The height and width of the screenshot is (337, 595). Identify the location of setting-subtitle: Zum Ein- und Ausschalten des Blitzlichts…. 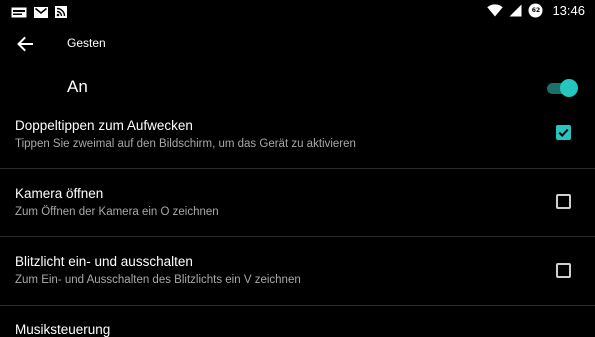
(158, 280).